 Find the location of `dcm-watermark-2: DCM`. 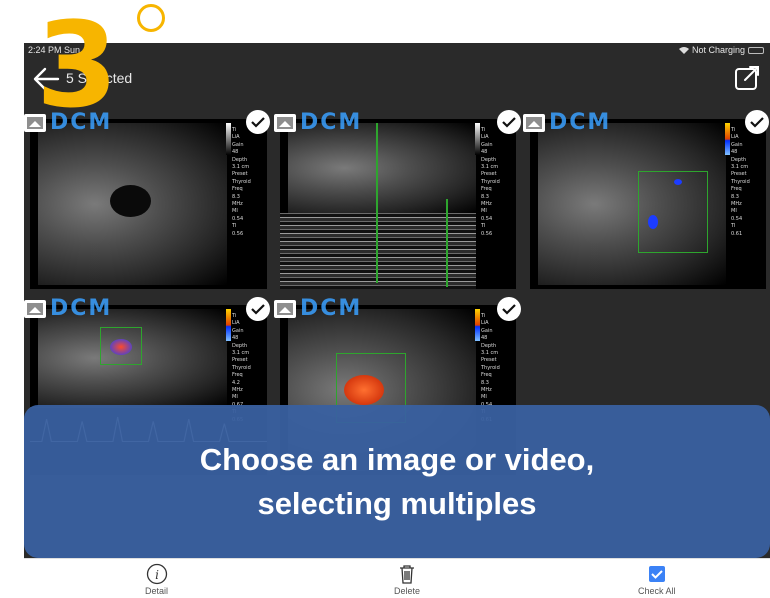

dcm-watermark-2: DCM is located at coordinates (318, 123).